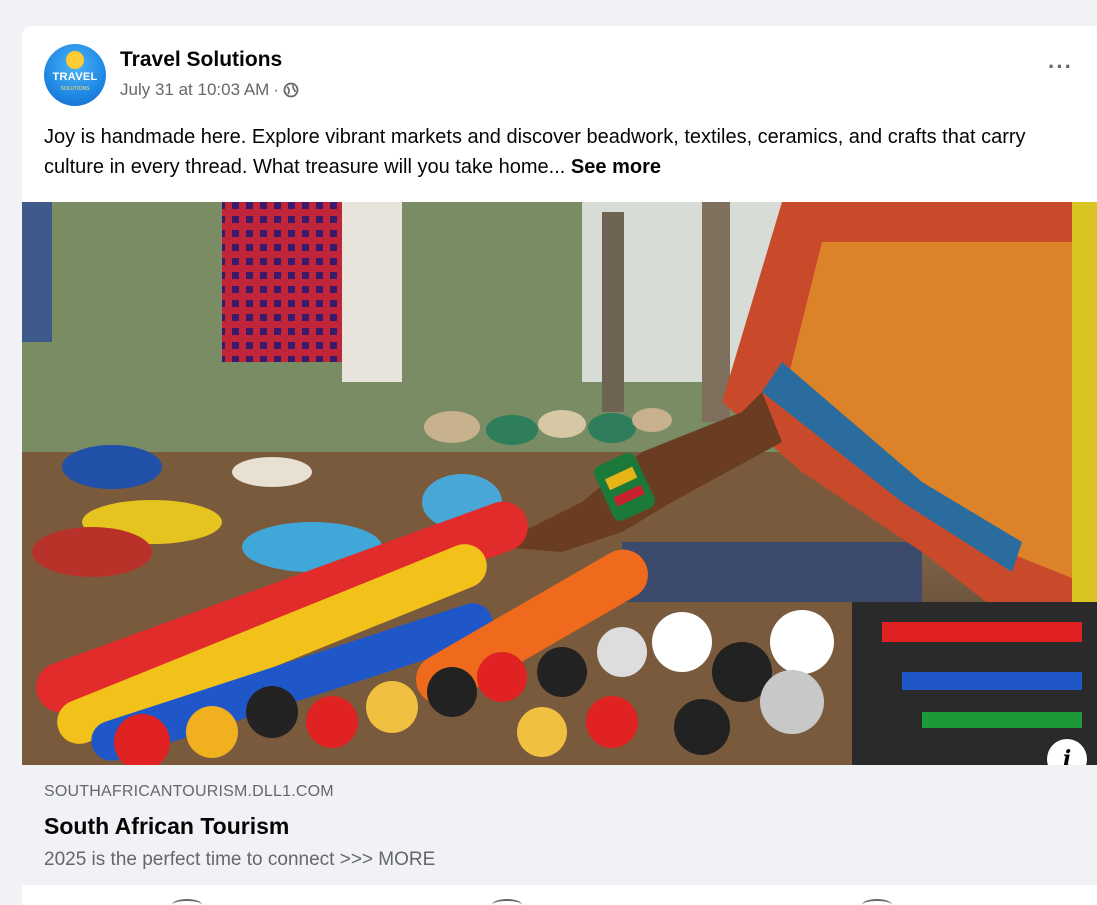 Image resolution: width=1097 pixels, height=905 pixels. What do you see at coordinates (37, 272) in the screenshot?
I see `photo-hanging-cloth` at bounding box center [37, 272].